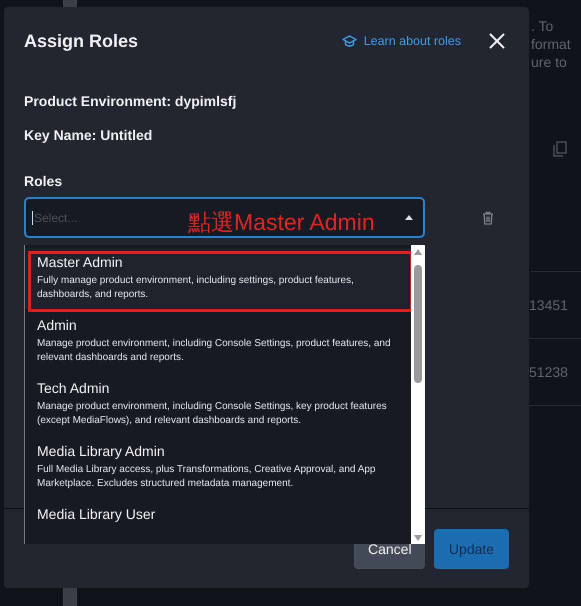 The width and height of the screenshot is (581, 606). What do you see at coordinates (488, 217) in the screenshot?
I see `trash-icon` at bounding box center [488, 217].